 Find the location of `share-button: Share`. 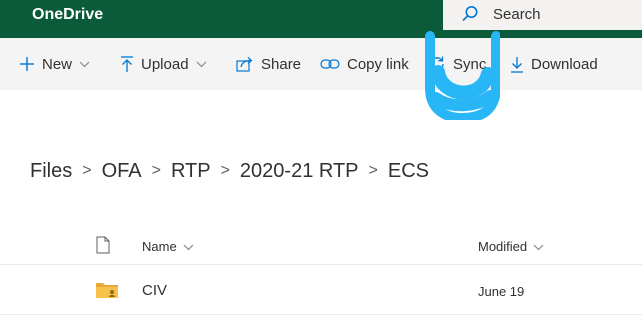

share-button: Share is located at coordinates (268, 64).